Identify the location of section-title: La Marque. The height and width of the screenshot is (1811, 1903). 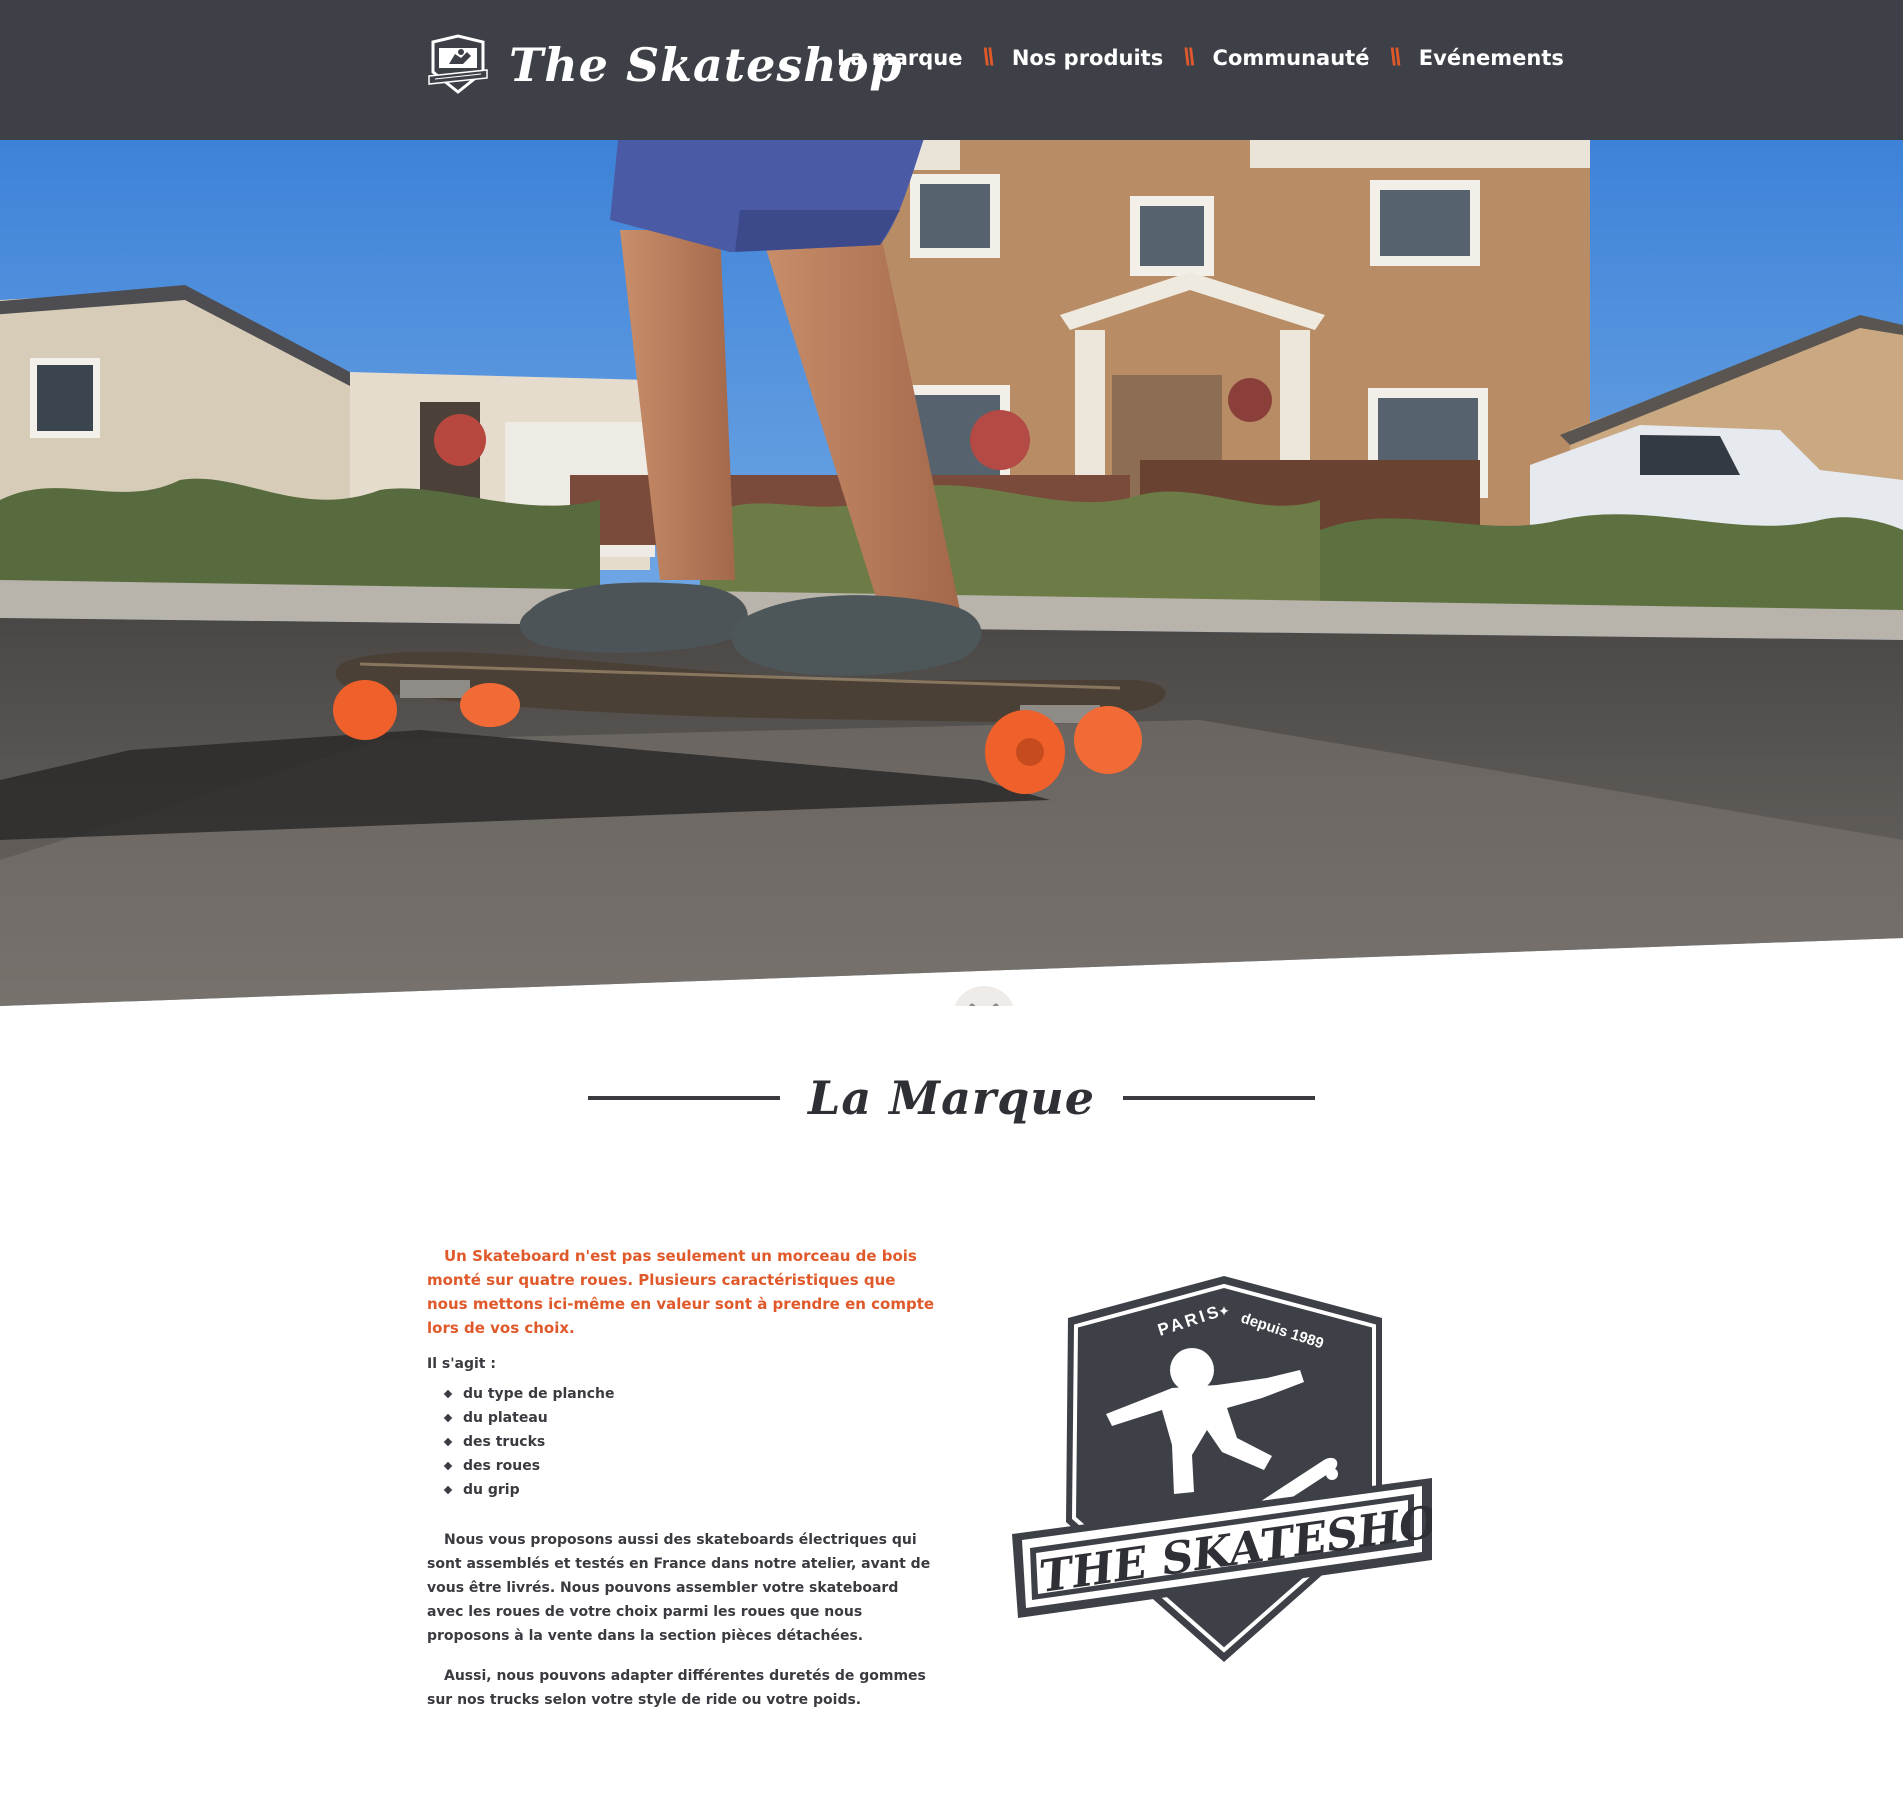
(951, 1098).